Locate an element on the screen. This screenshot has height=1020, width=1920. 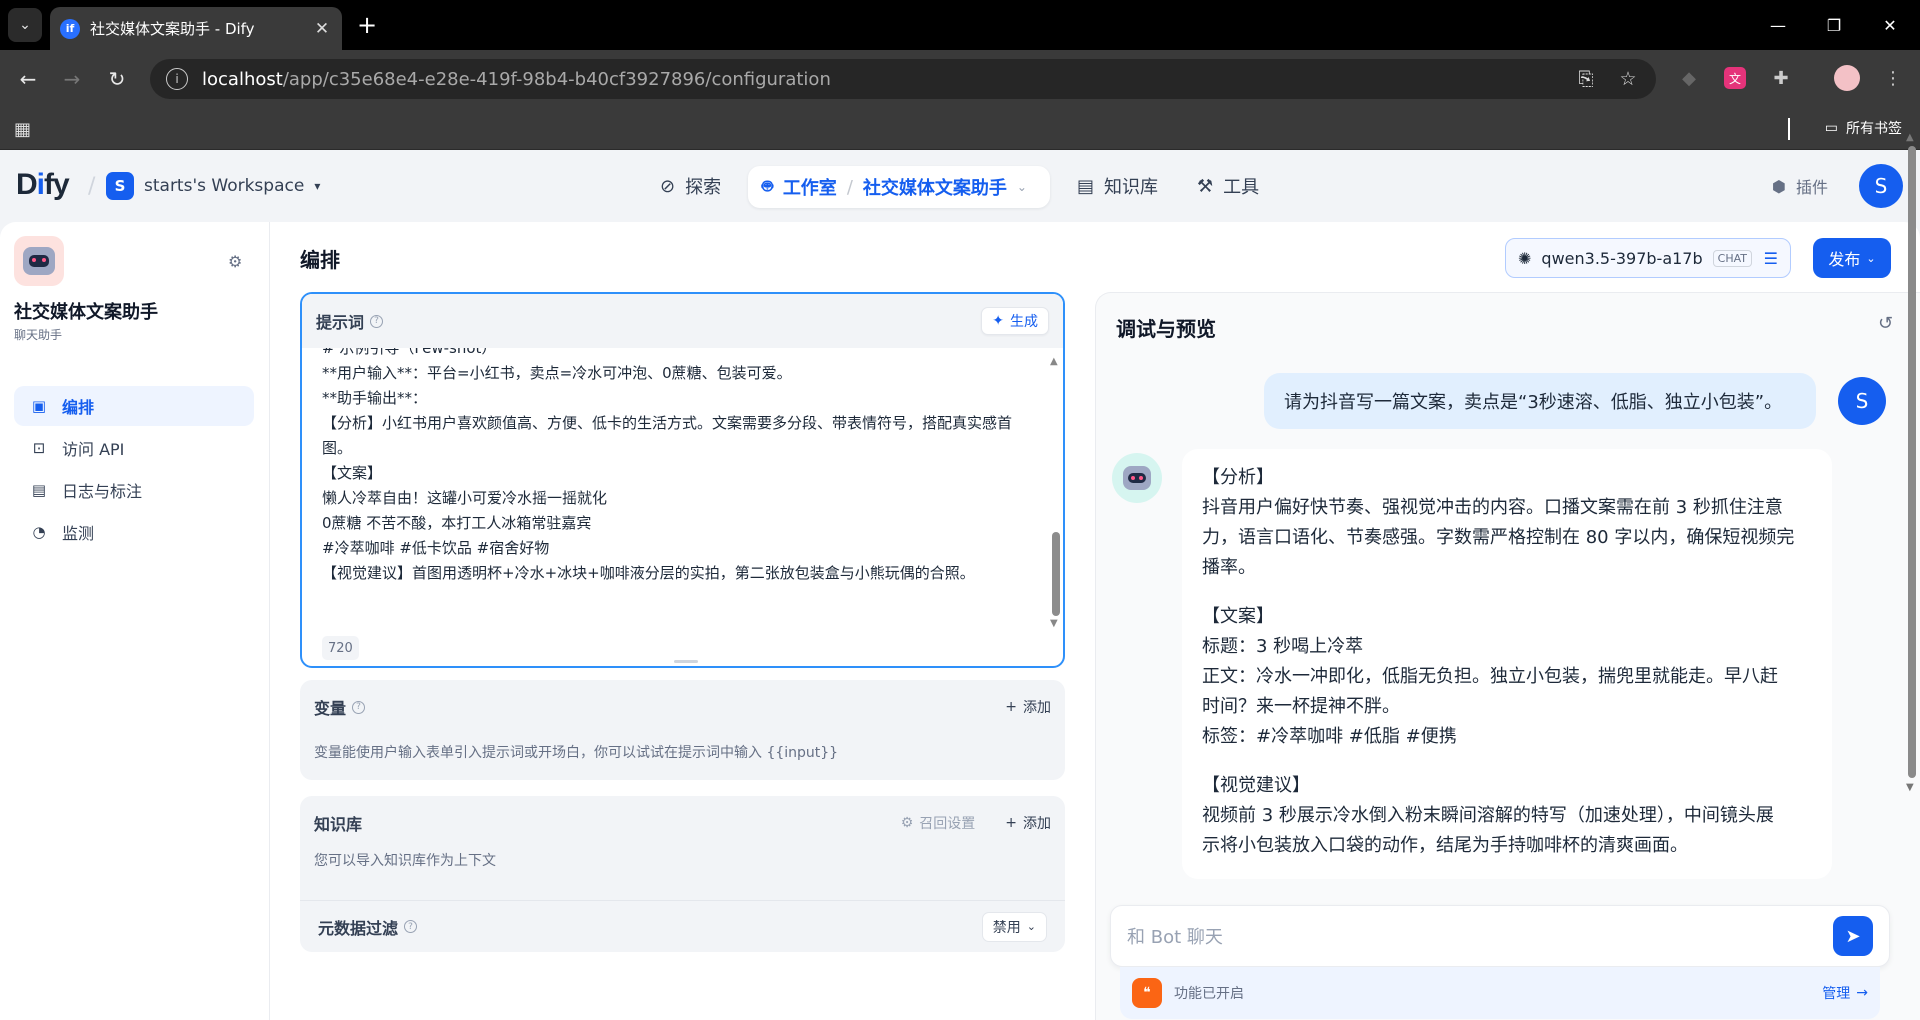
favicon: if is located at coordinates (70, 28).